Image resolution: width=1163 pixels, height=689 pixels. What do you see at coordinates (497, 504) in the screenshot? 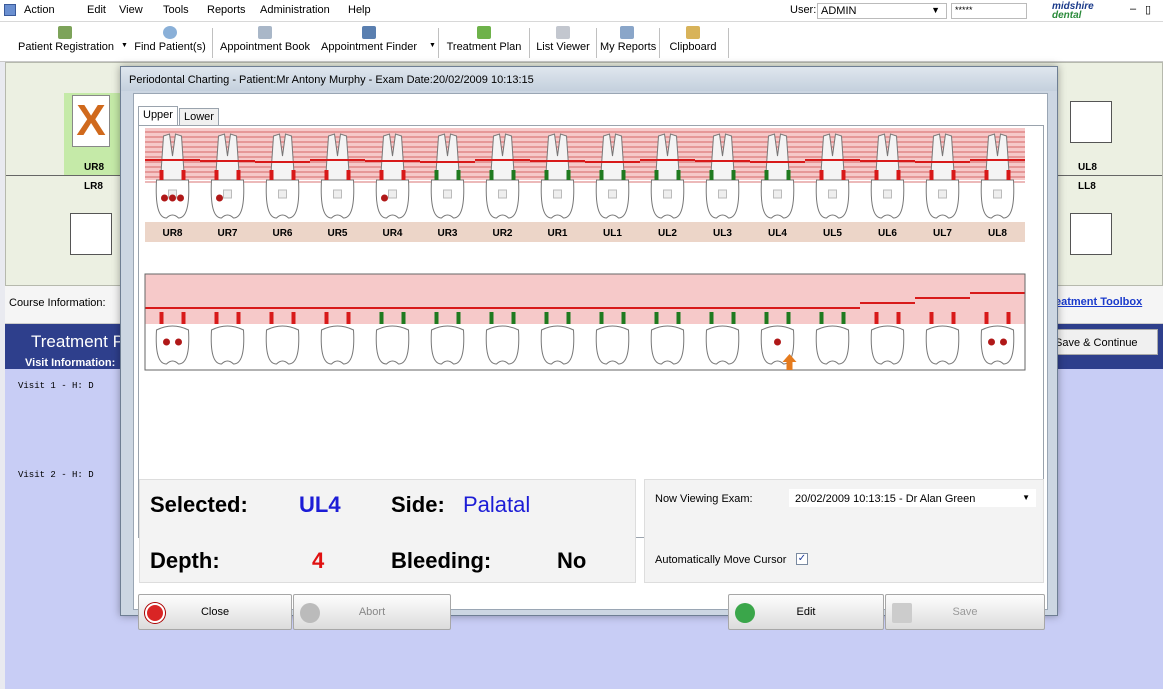
I see `side-value: Palatal` at bounding box center [497, 504].